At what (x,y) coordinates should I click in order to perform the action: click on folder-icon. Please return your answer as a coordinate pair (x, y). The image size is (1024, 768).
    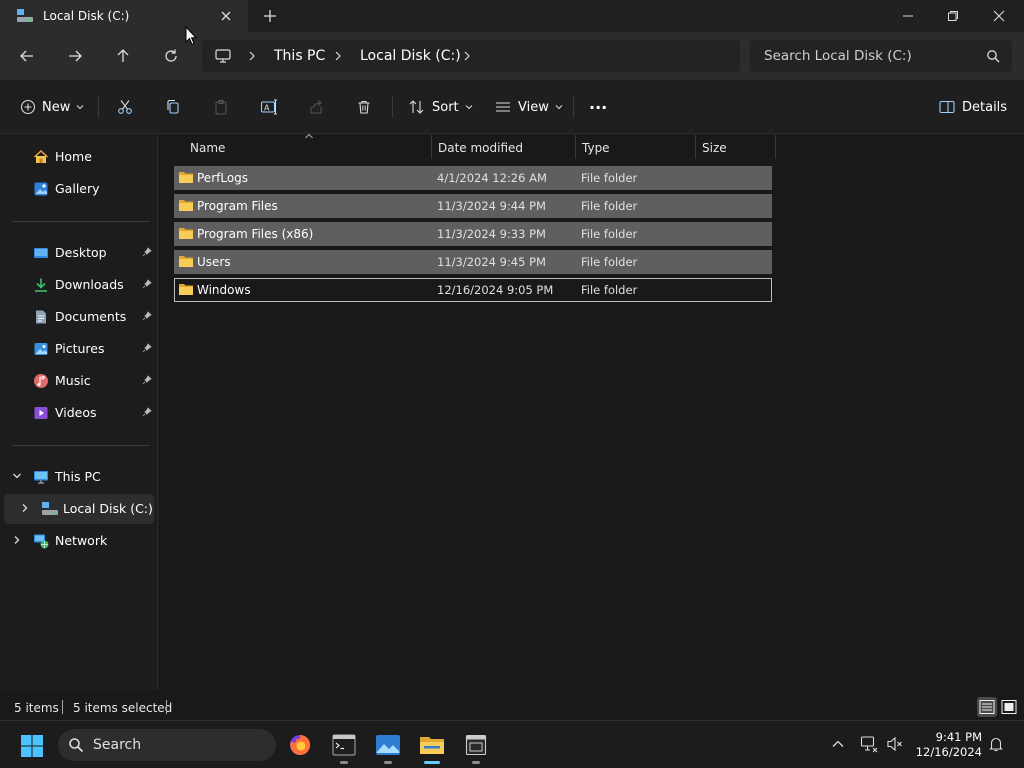
    Looking at the image, I should click on (186, 261).